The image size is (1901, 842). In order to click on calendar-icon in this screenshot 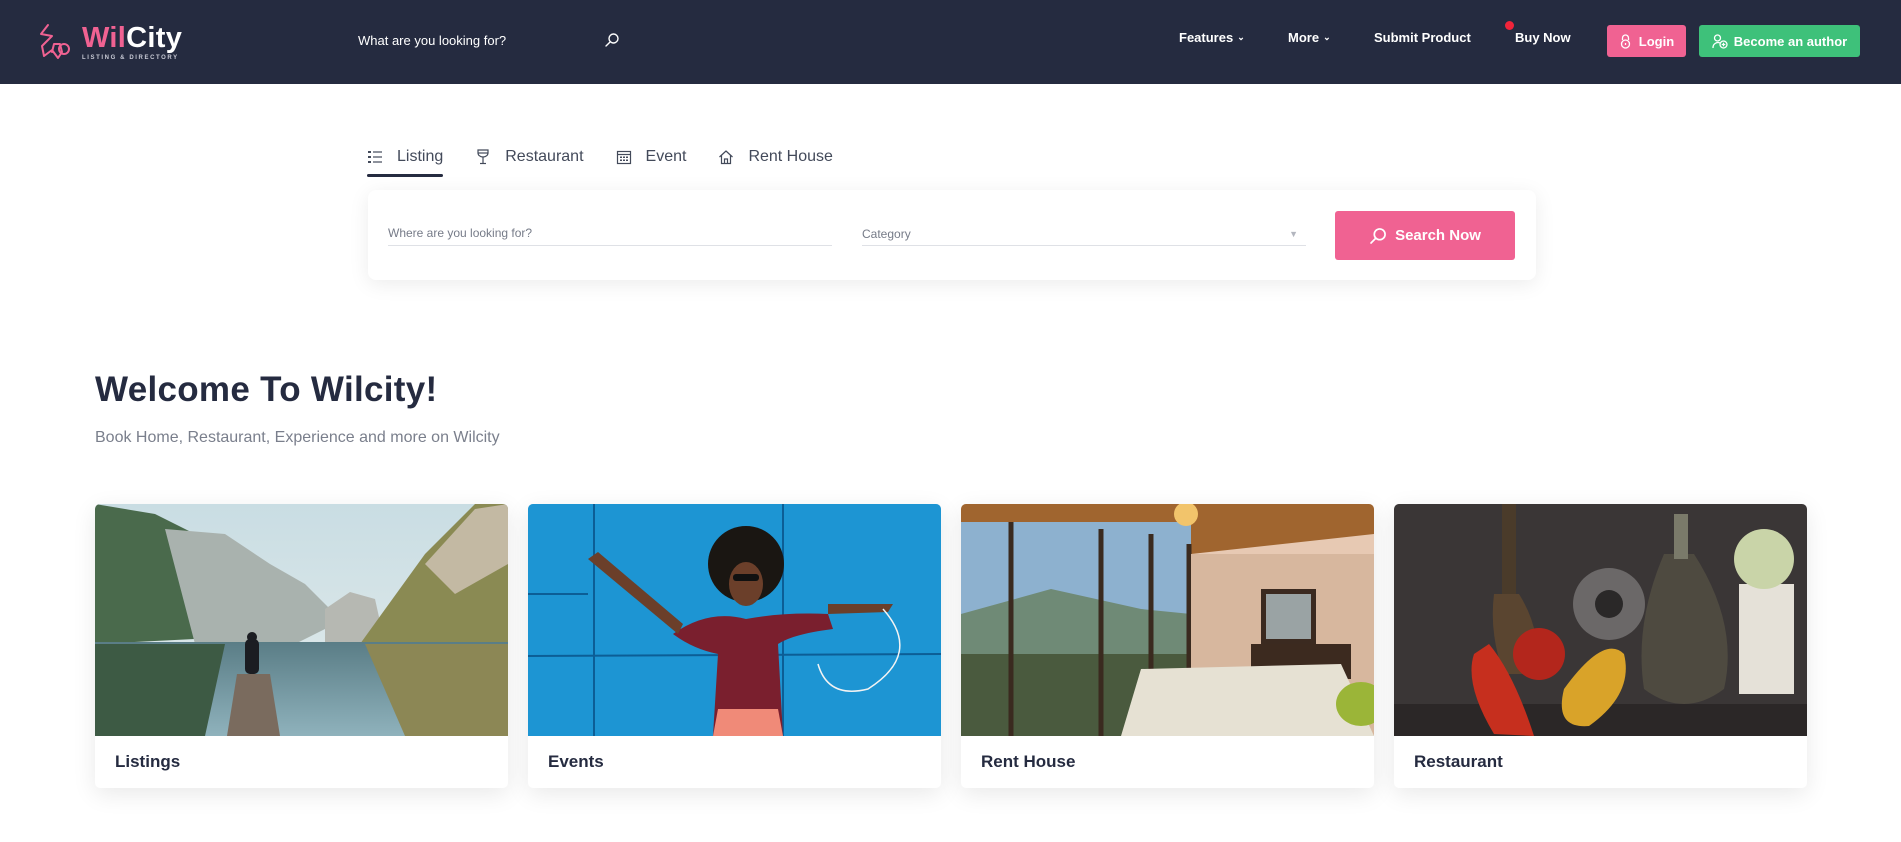, I will do `click(623, 157)`.